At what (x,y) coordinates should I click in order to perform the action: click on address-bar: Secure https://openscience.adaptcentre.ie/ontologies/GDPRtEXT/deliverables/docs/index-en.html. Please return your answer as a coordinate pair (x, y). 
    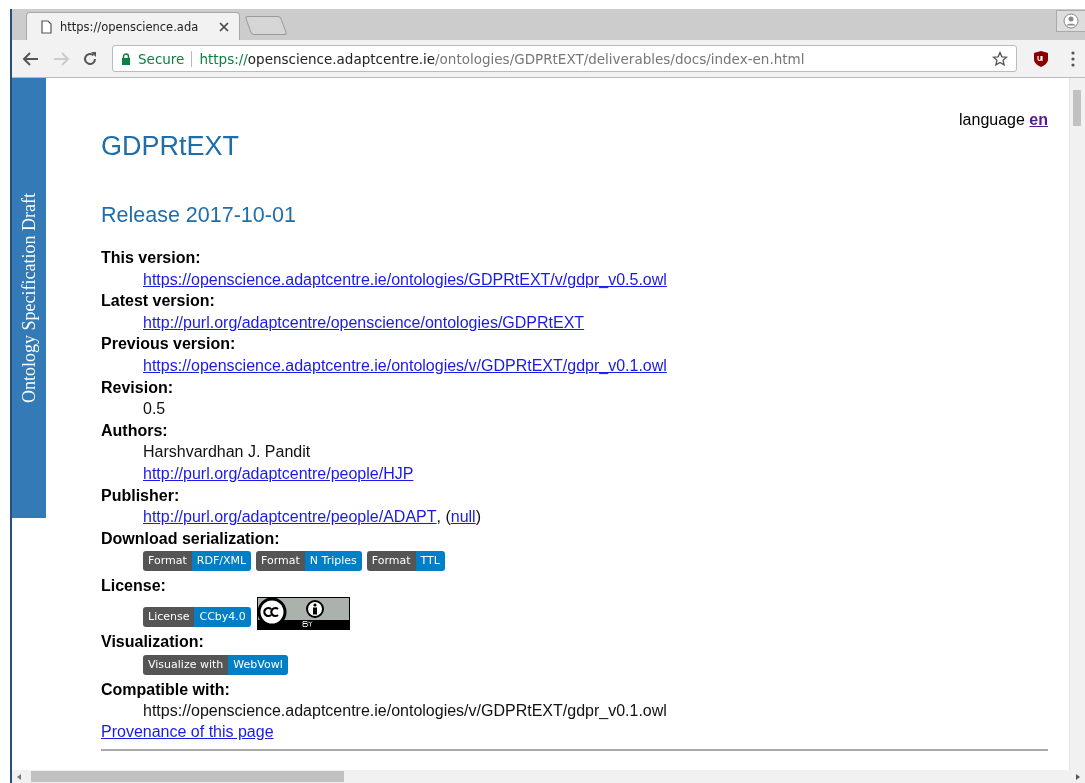
    Looking at the image, I should click on (564, 58).